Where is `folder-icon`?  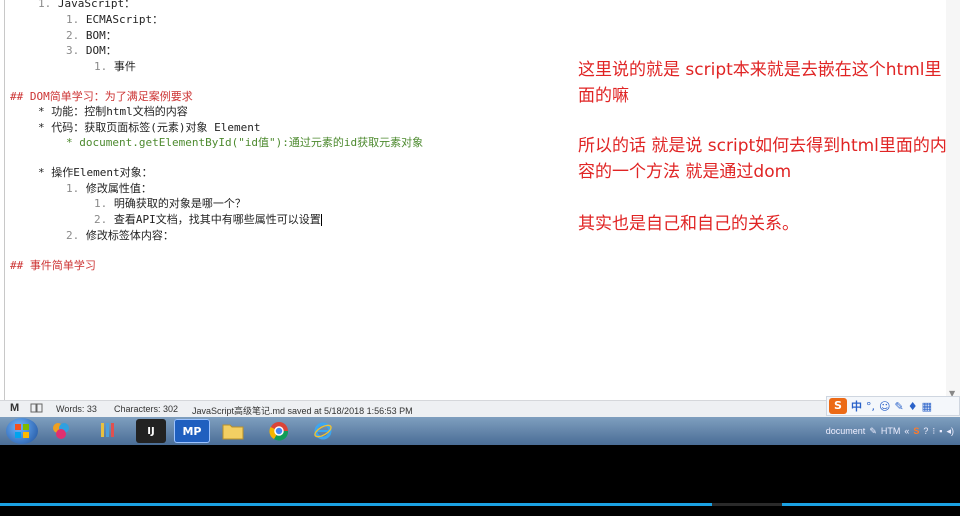
folder-icon is located at coordinates (233, 432).